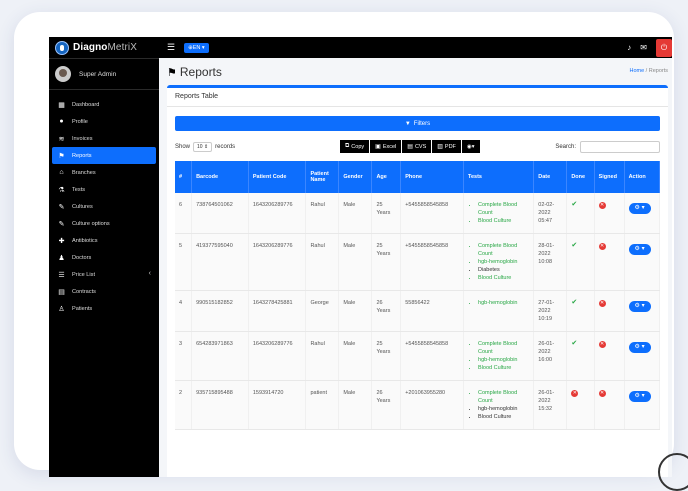  What do you see at coordinates (446, 146) in the screenshot?
I see `pdf-button: ▥ PDF` at bounding box center [446, 146].